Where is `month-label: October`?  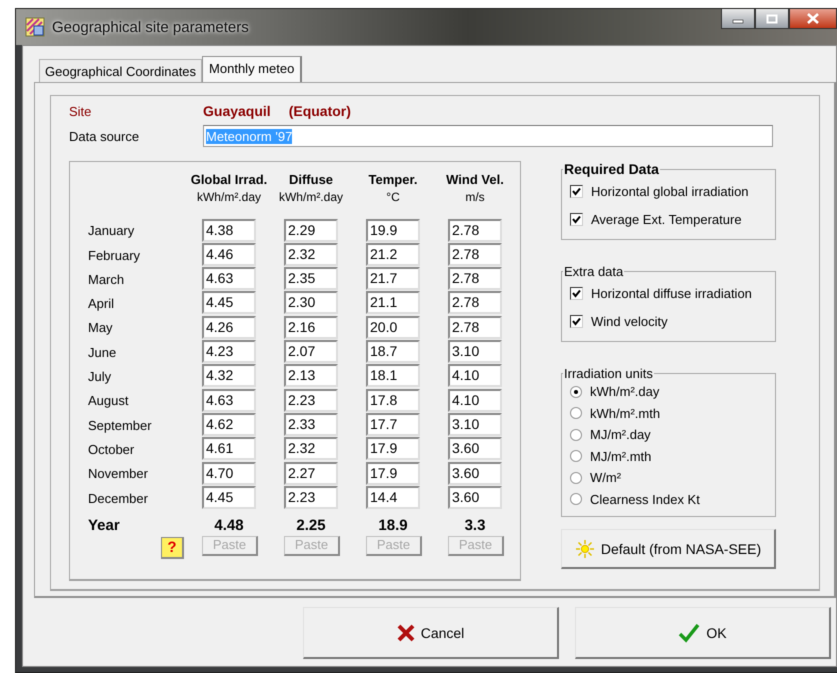 month-label: October is located at coordinates (112, 449).